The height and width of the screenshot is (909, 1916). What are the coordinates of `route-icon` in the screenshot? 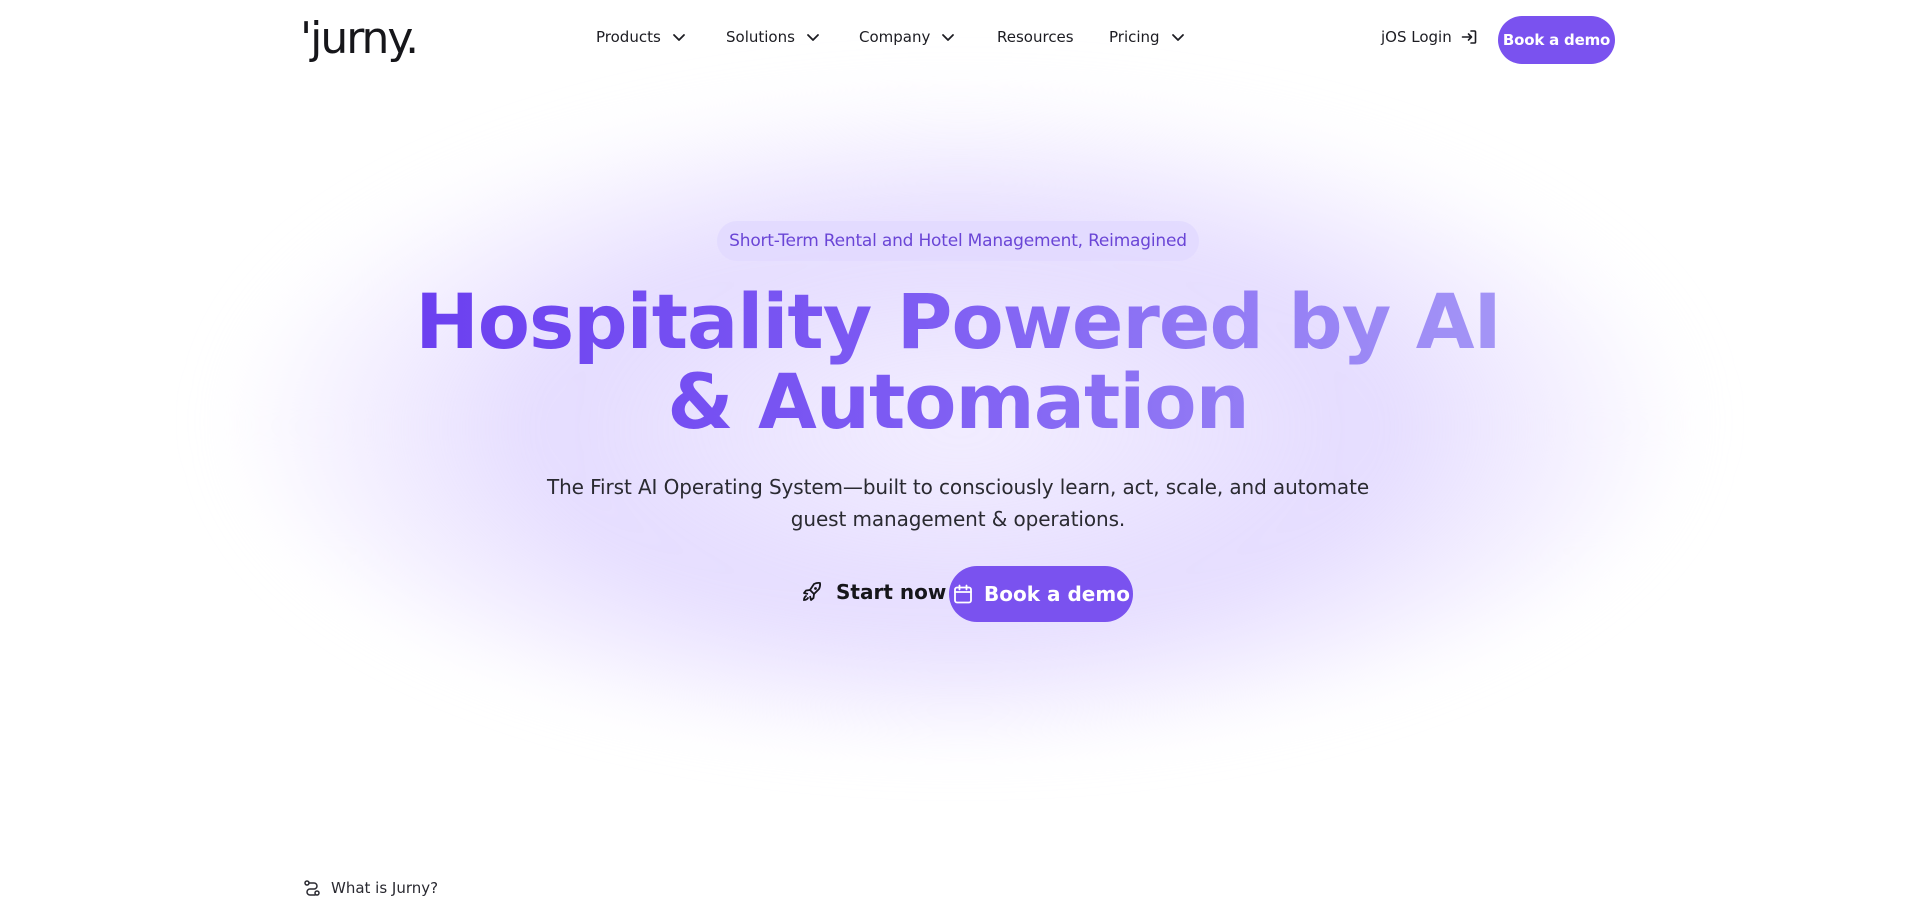 It's located at (312, 888).